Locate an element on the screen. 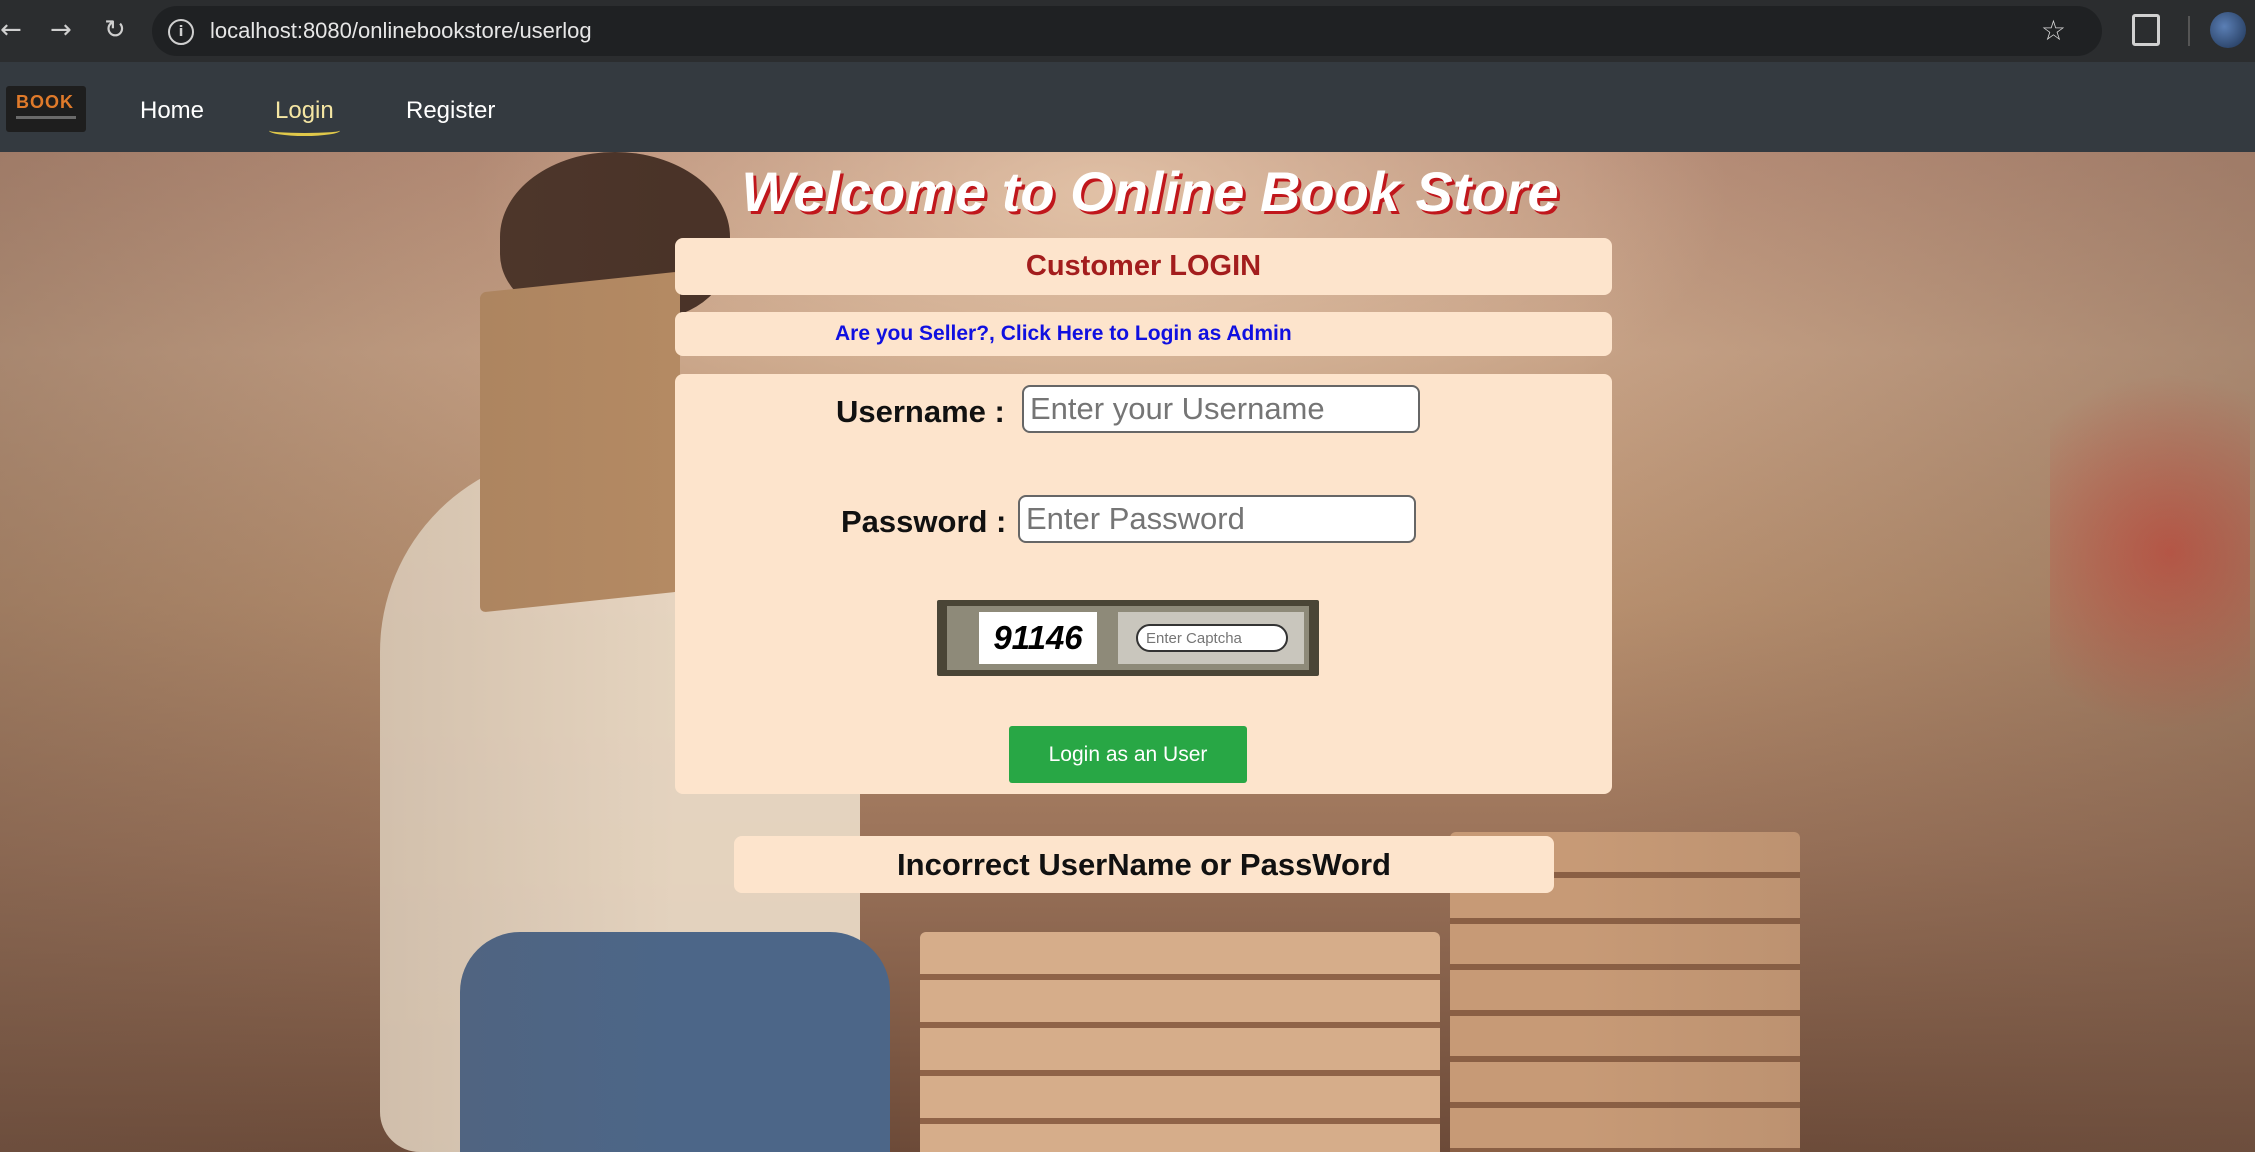  page-title: Welcome to Online Book Store is located at coordinates (1150, 191).